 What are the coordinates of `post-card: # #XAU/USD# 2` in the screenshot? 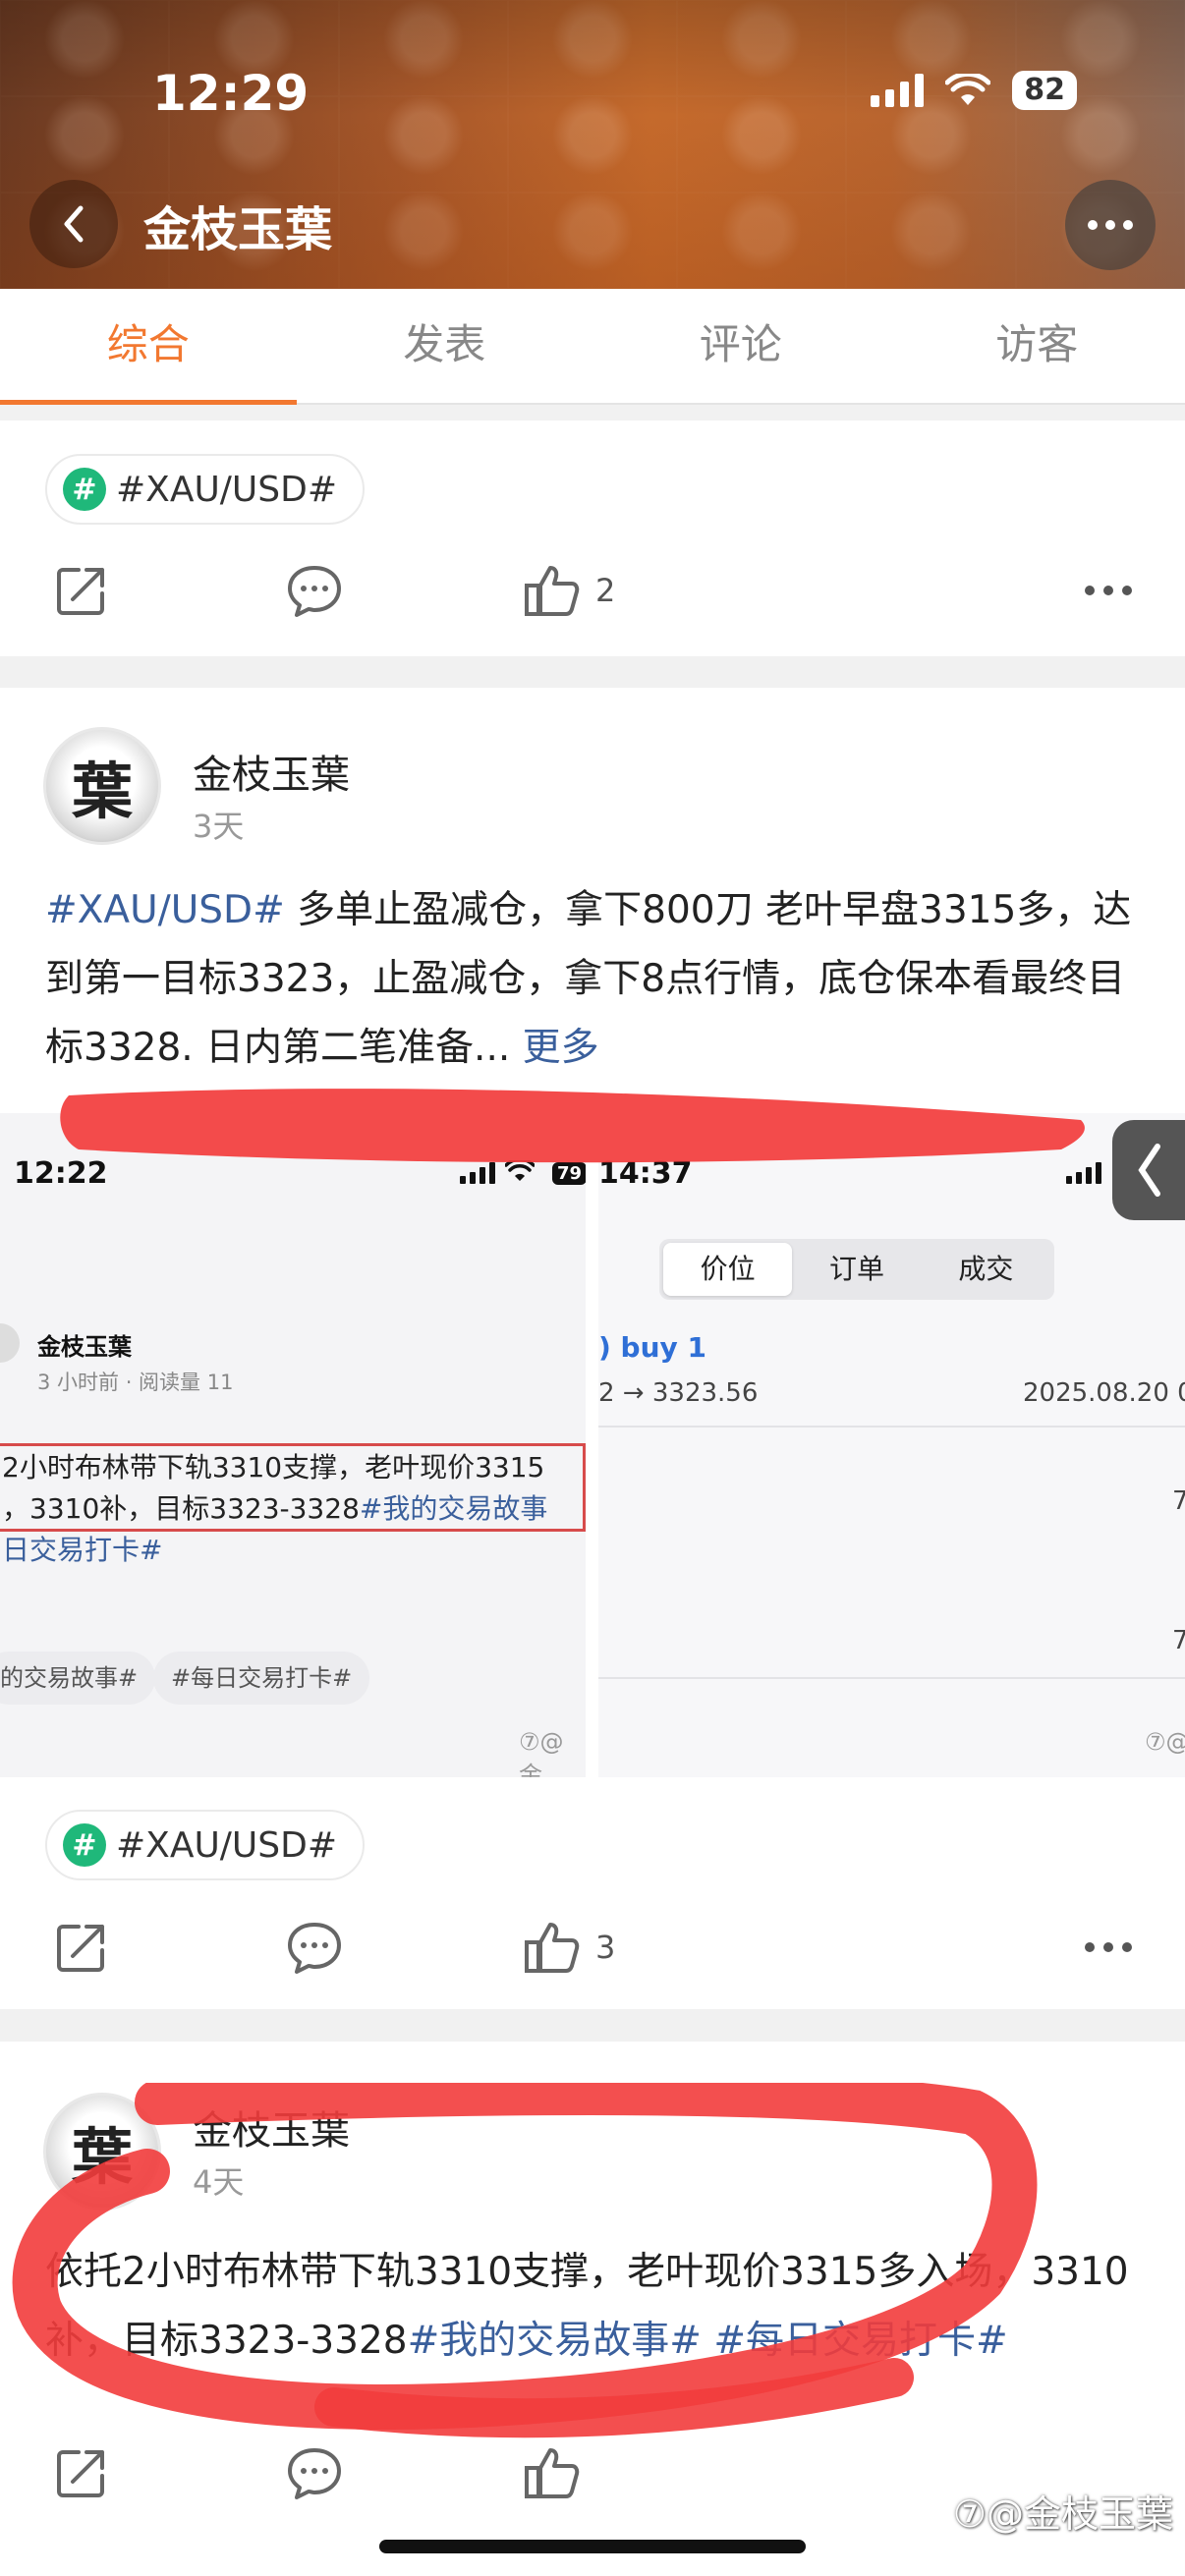 It's located at (592, 538).